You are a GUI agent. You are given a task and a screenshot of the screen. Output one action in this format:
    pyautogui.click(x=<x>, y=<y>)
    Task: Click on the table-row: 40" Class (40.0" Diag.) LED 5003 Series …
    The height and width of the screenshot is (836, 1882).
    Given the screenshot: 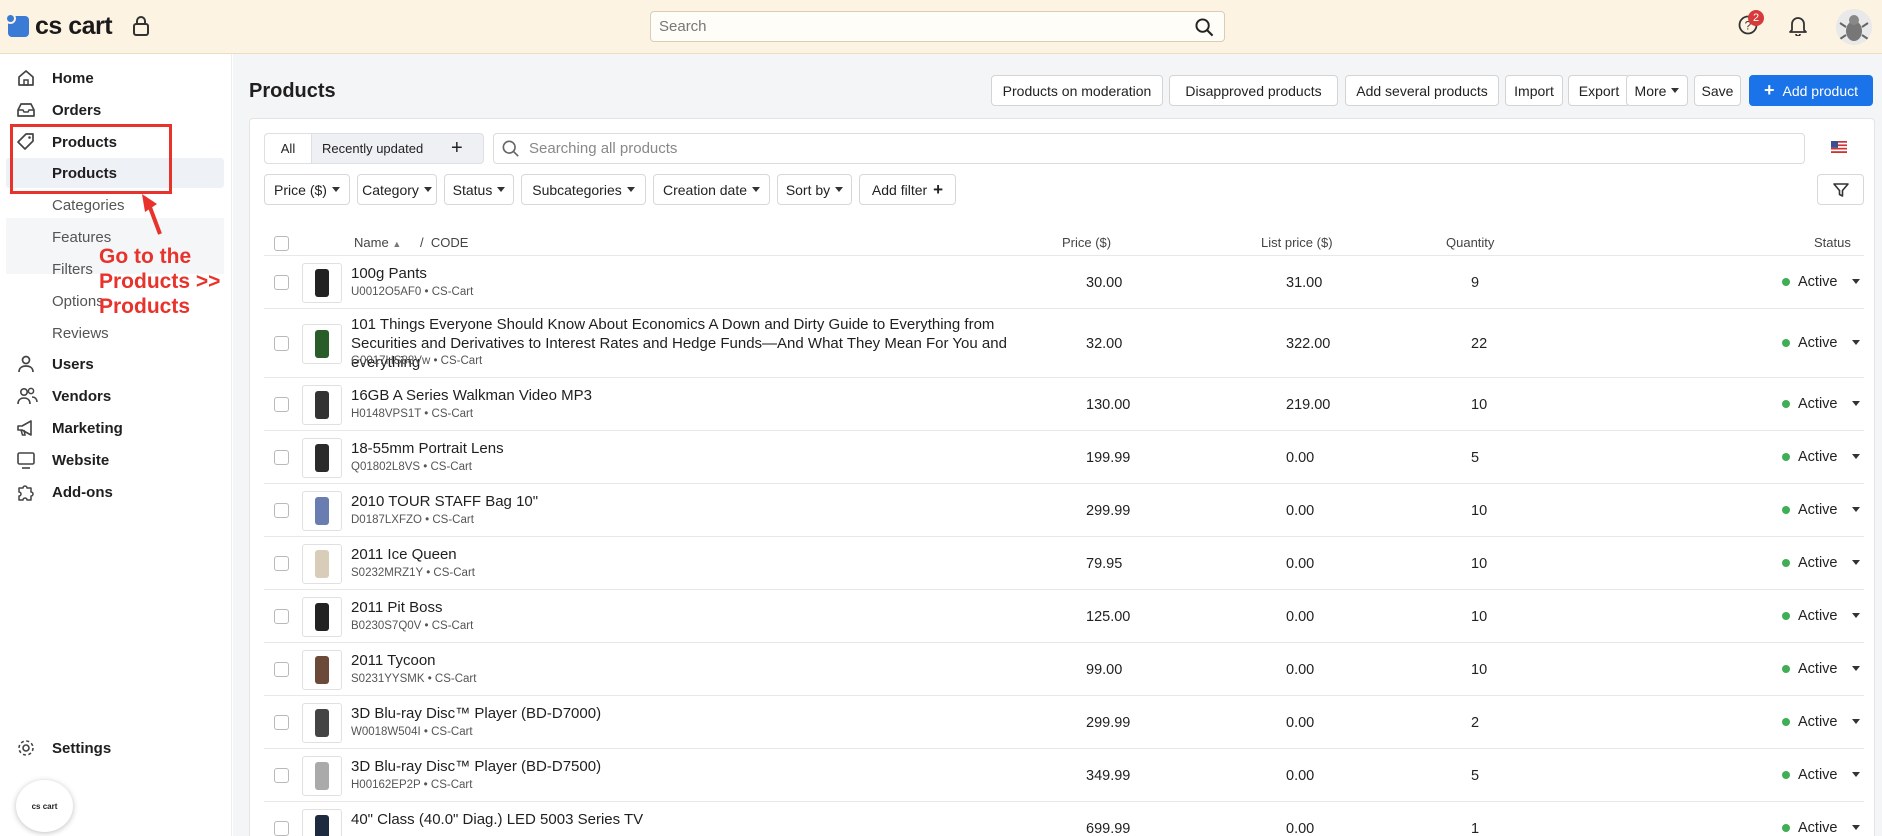 What is the action you would take?
    pyautogui.click(x=1064, y=818)
    